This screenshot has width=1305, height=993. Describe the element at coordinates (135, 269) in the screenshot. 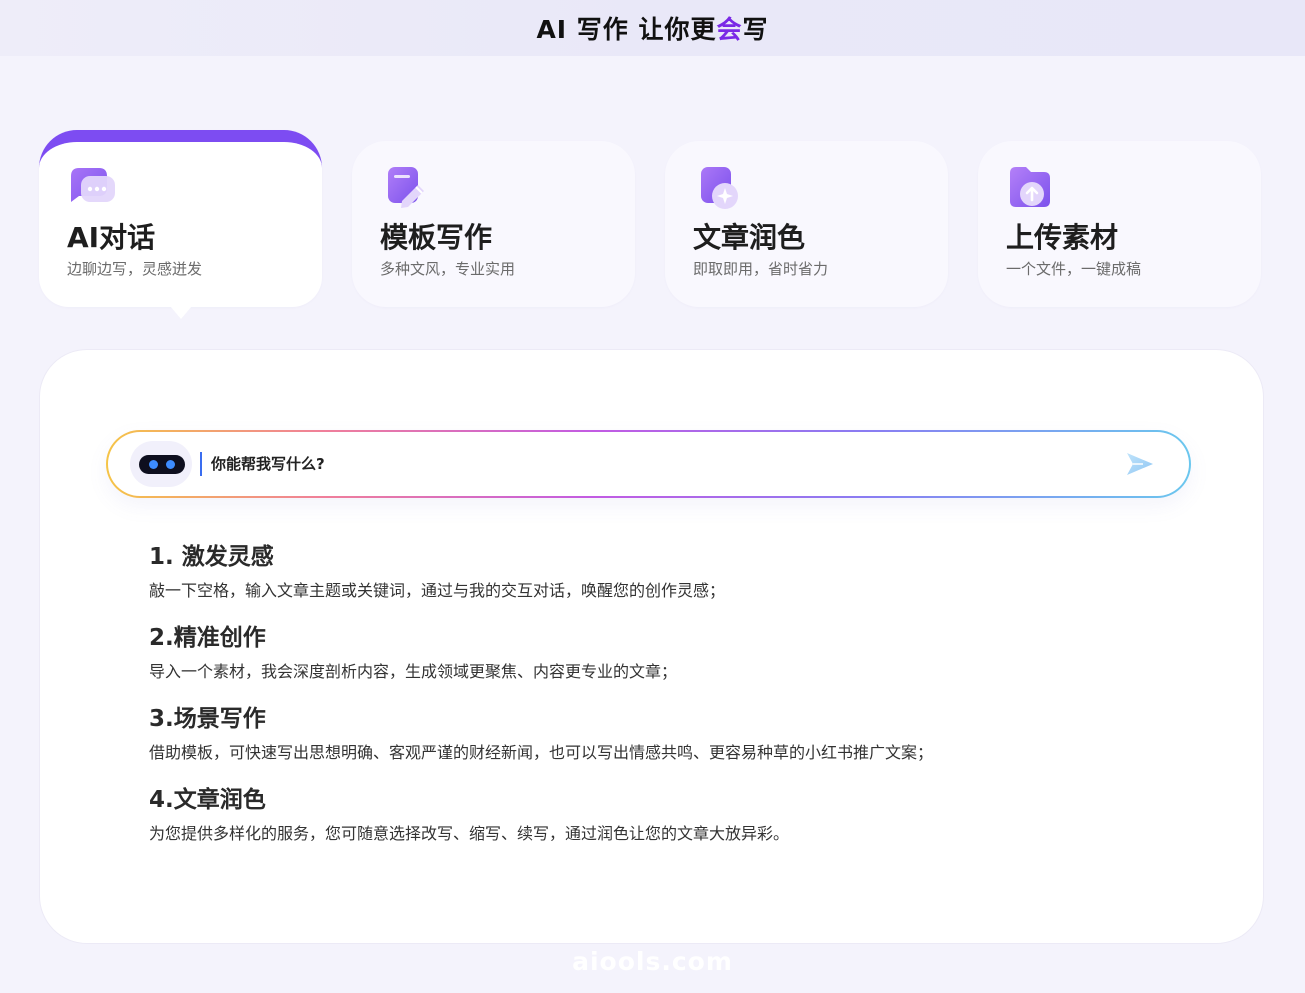

I see `feature-subtitle: 边聊边写，灵感迸发` at that location.